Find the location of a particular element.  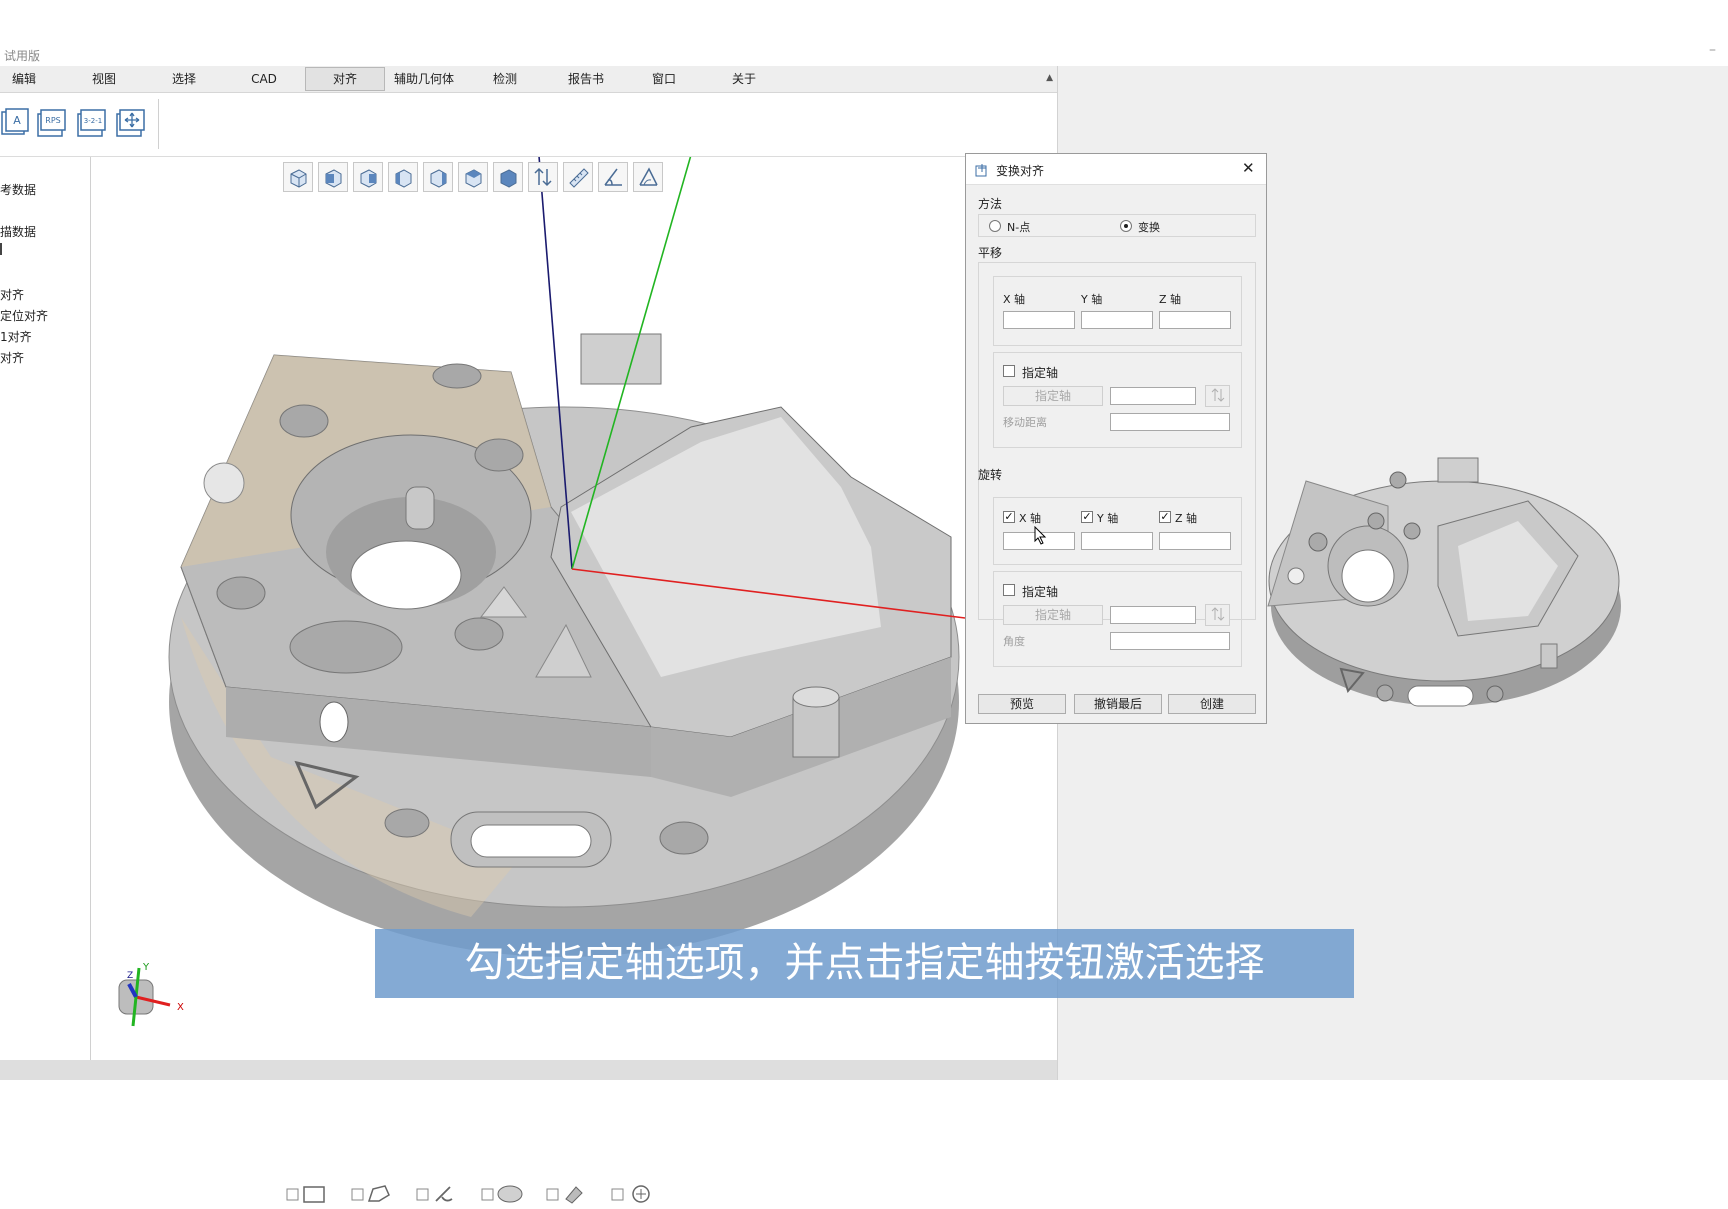

move-distance-input is located at coordinates (1170, 422).